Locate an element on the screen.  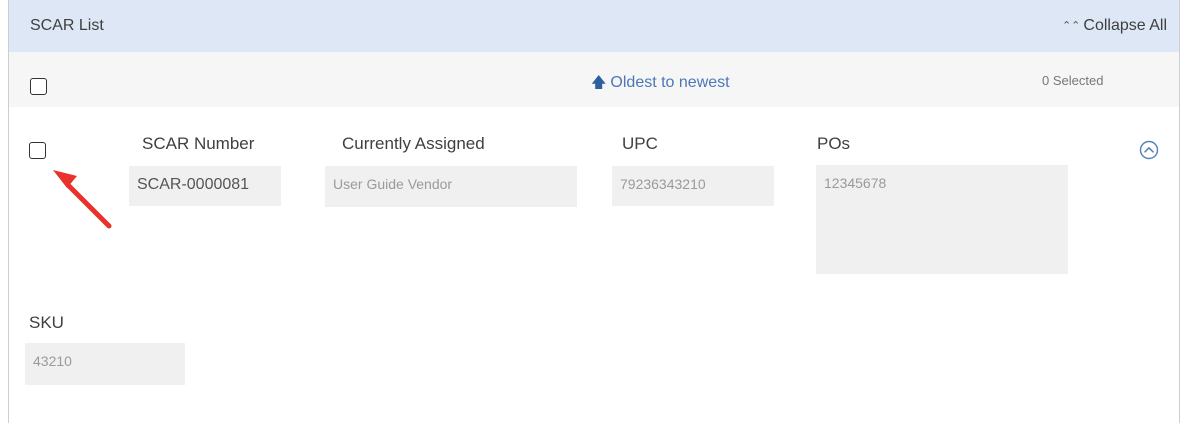
sku-label: SKU is located at coordinates (46, 322).